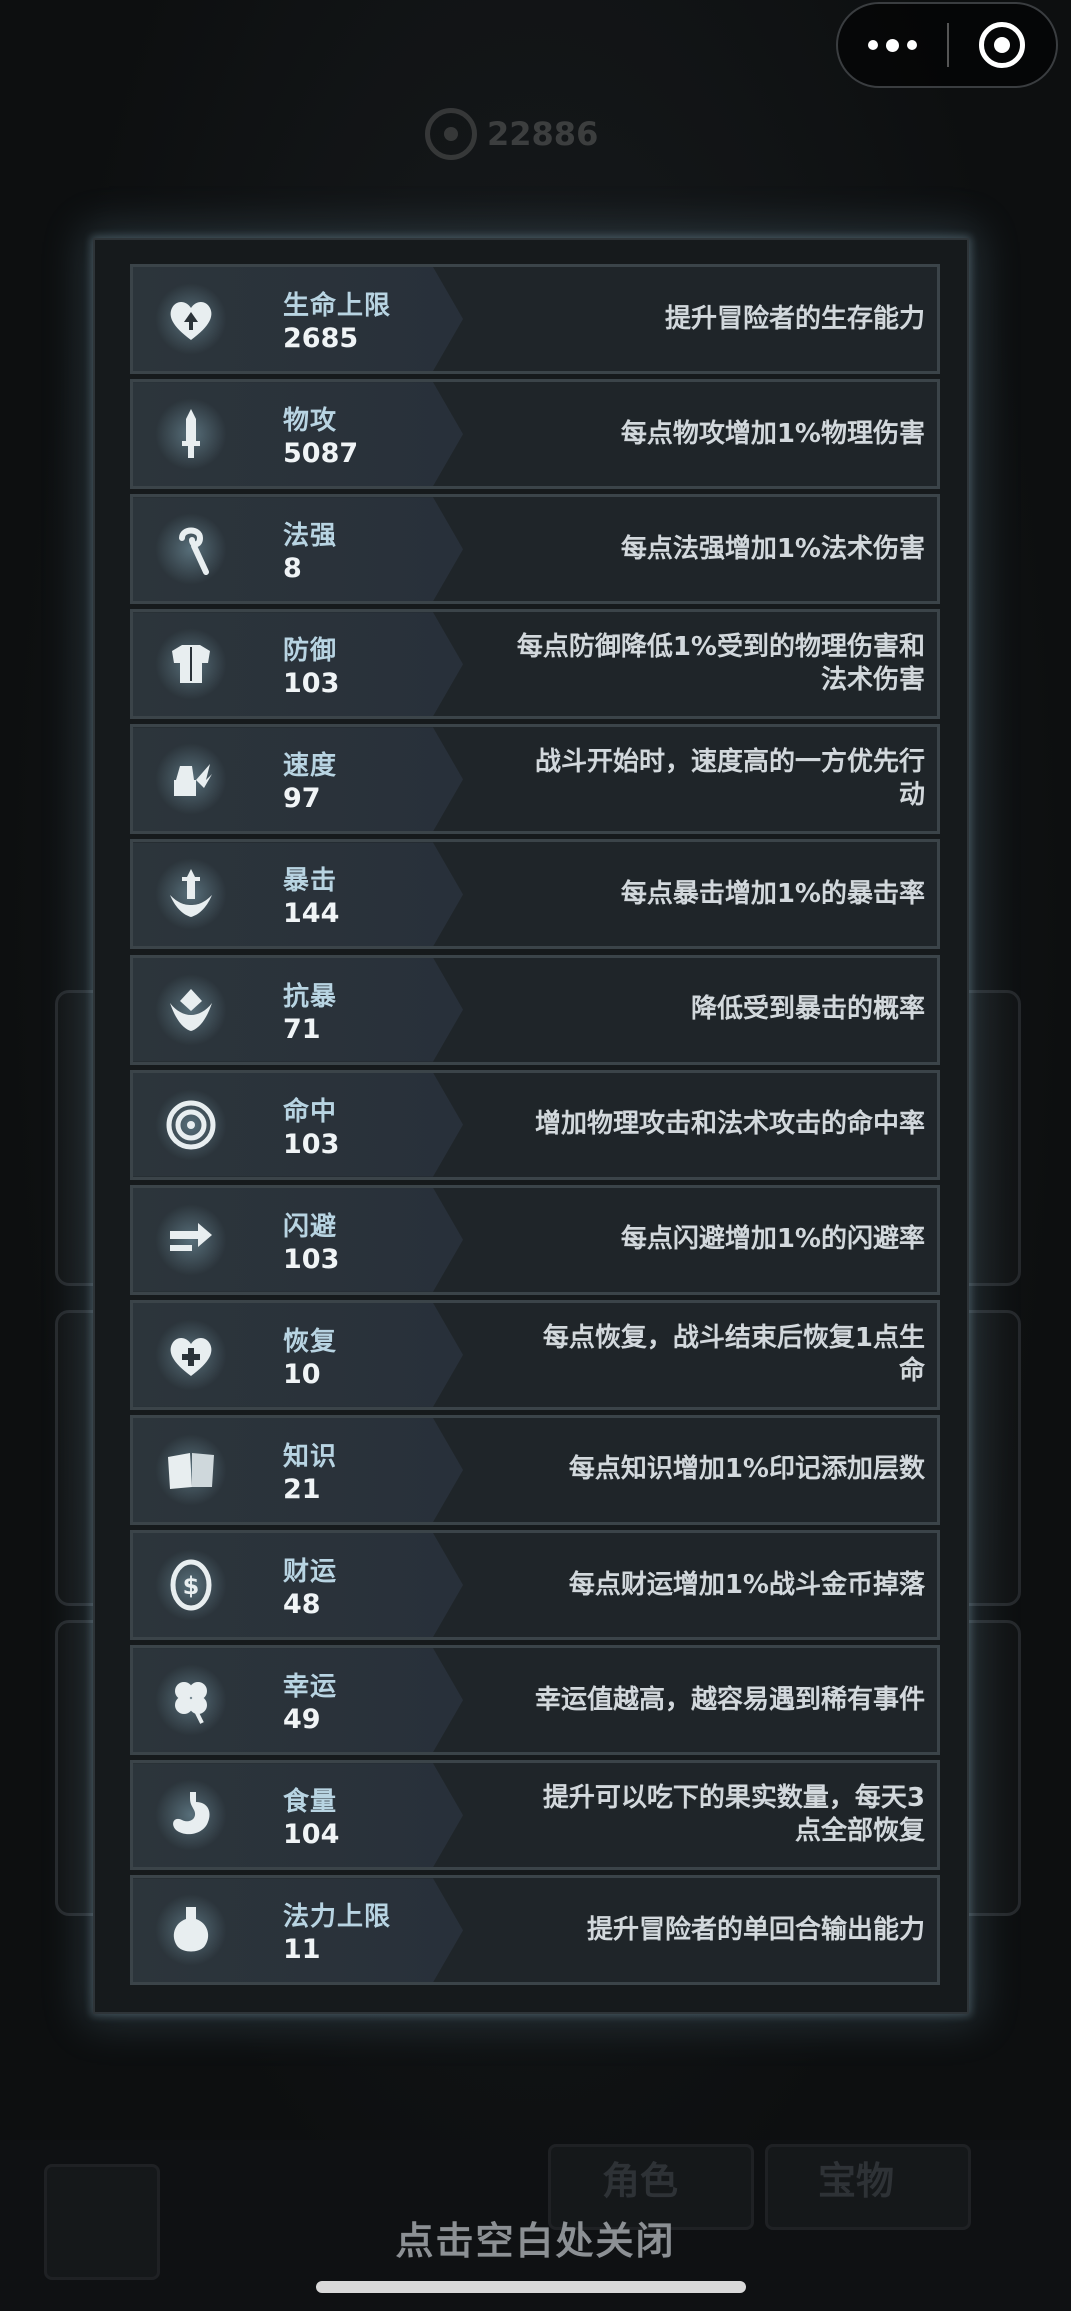 The height and width of the screenshot is (2311, 1071). What do you see at coordinates (535, 434) in the screenshot?
I see `stat-row: 物攻 5087 每点物攻增加1%物理伤害` at bounding box center [535, 434].